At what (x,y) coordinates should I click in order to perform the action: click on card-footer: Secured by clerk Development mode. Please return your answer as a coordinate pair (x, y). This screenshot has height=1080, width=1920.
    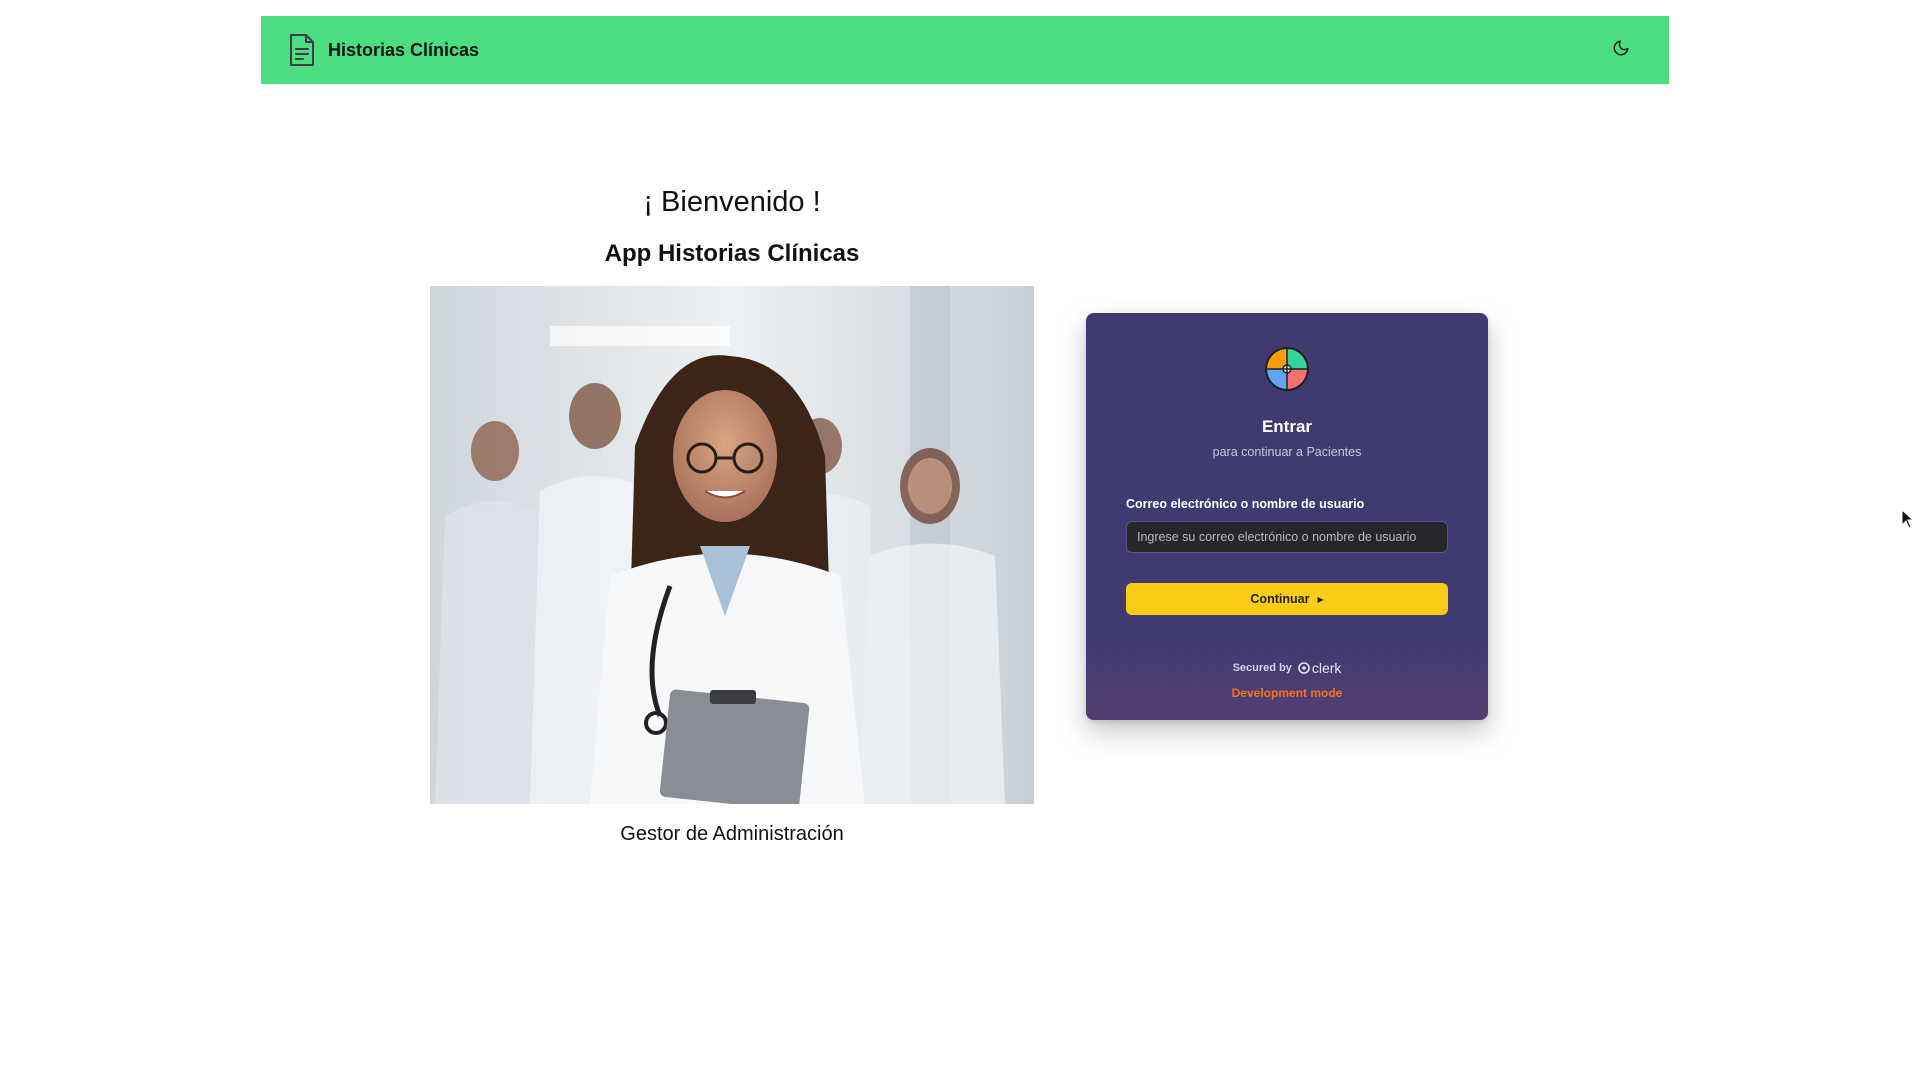
    Looking at the image, I should click on (1287, 683).